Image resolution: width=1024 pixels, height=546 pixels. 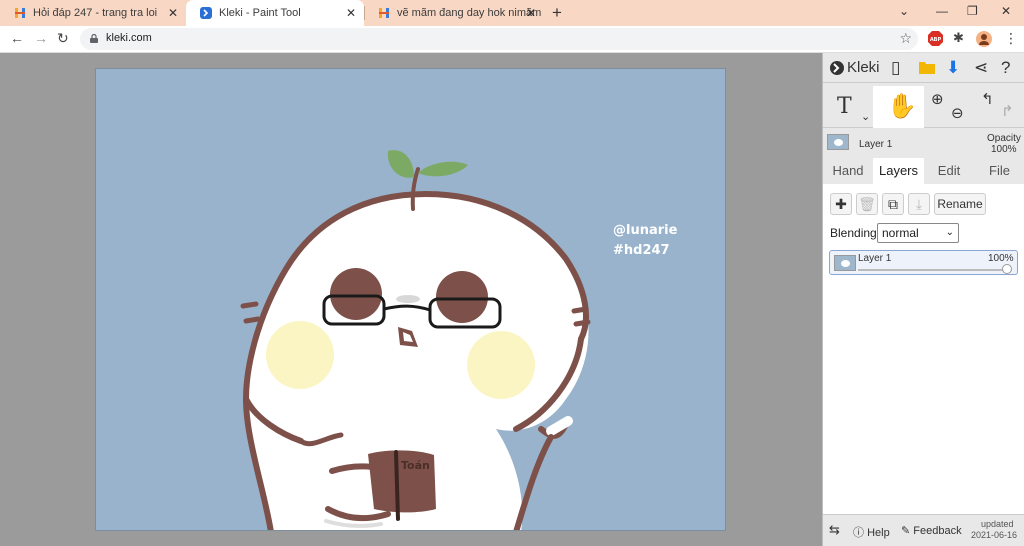 I want to click on hand-icon: ✋, so click(x=902, y=106).